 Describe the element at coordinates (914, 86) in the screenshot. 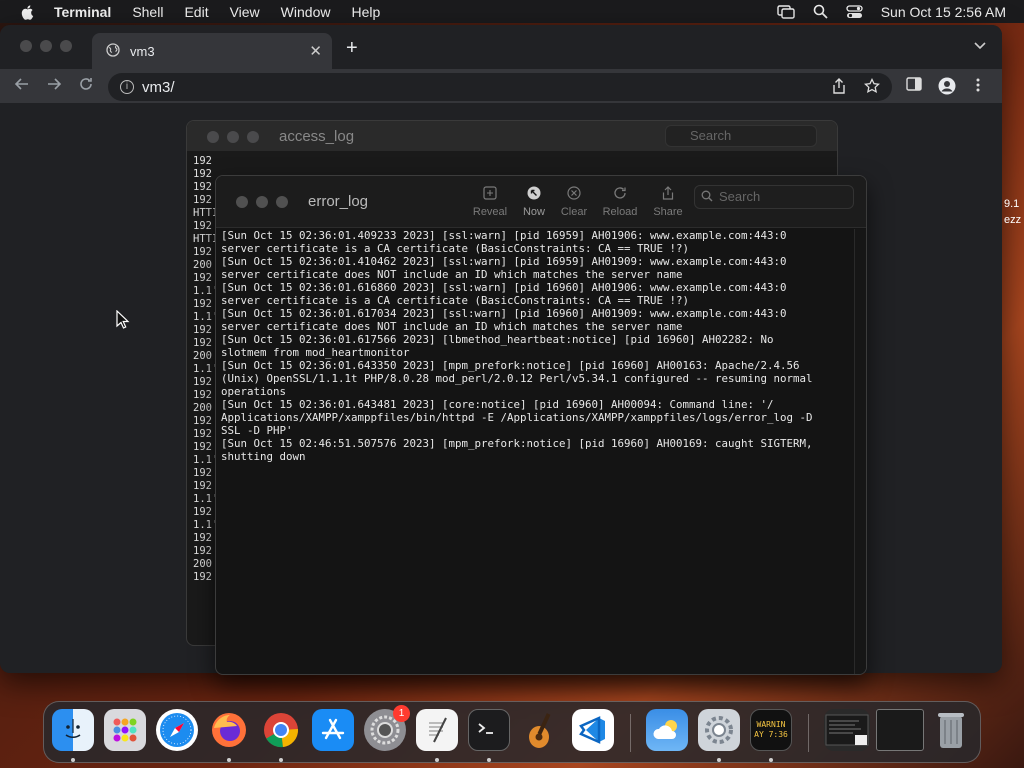

I see `side-panel-icon` at that location.